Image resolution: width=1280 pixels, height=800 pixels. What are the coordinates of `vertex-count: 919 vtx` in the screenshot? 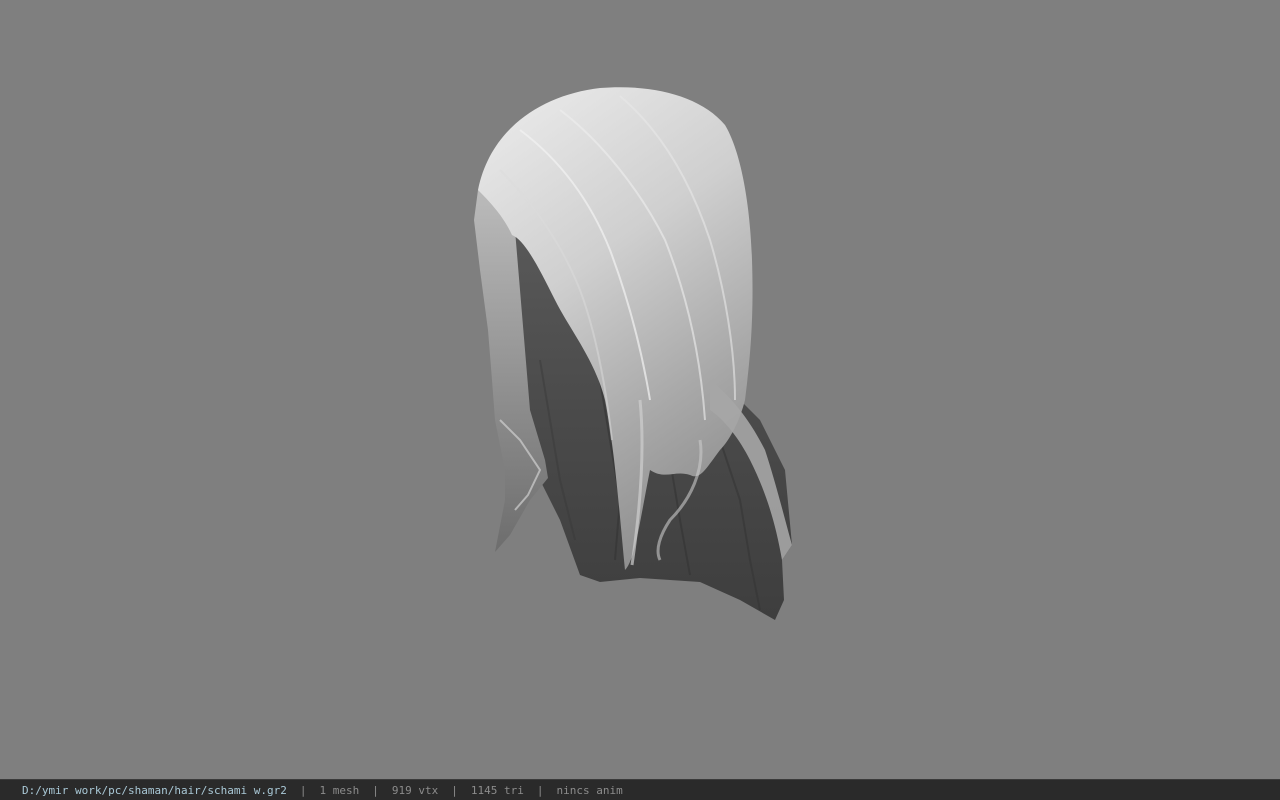 It's located at (415, 790).